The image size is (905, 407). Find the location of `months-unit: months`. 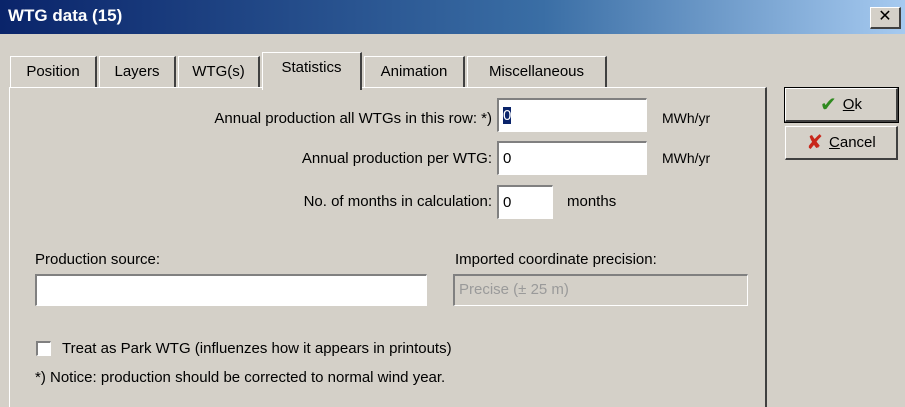

months-unit: months is located at coordinates (592, 201).